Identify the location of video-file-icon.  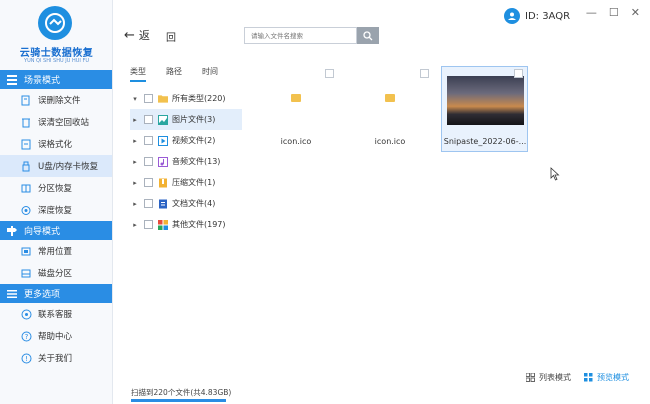
(163, 140).